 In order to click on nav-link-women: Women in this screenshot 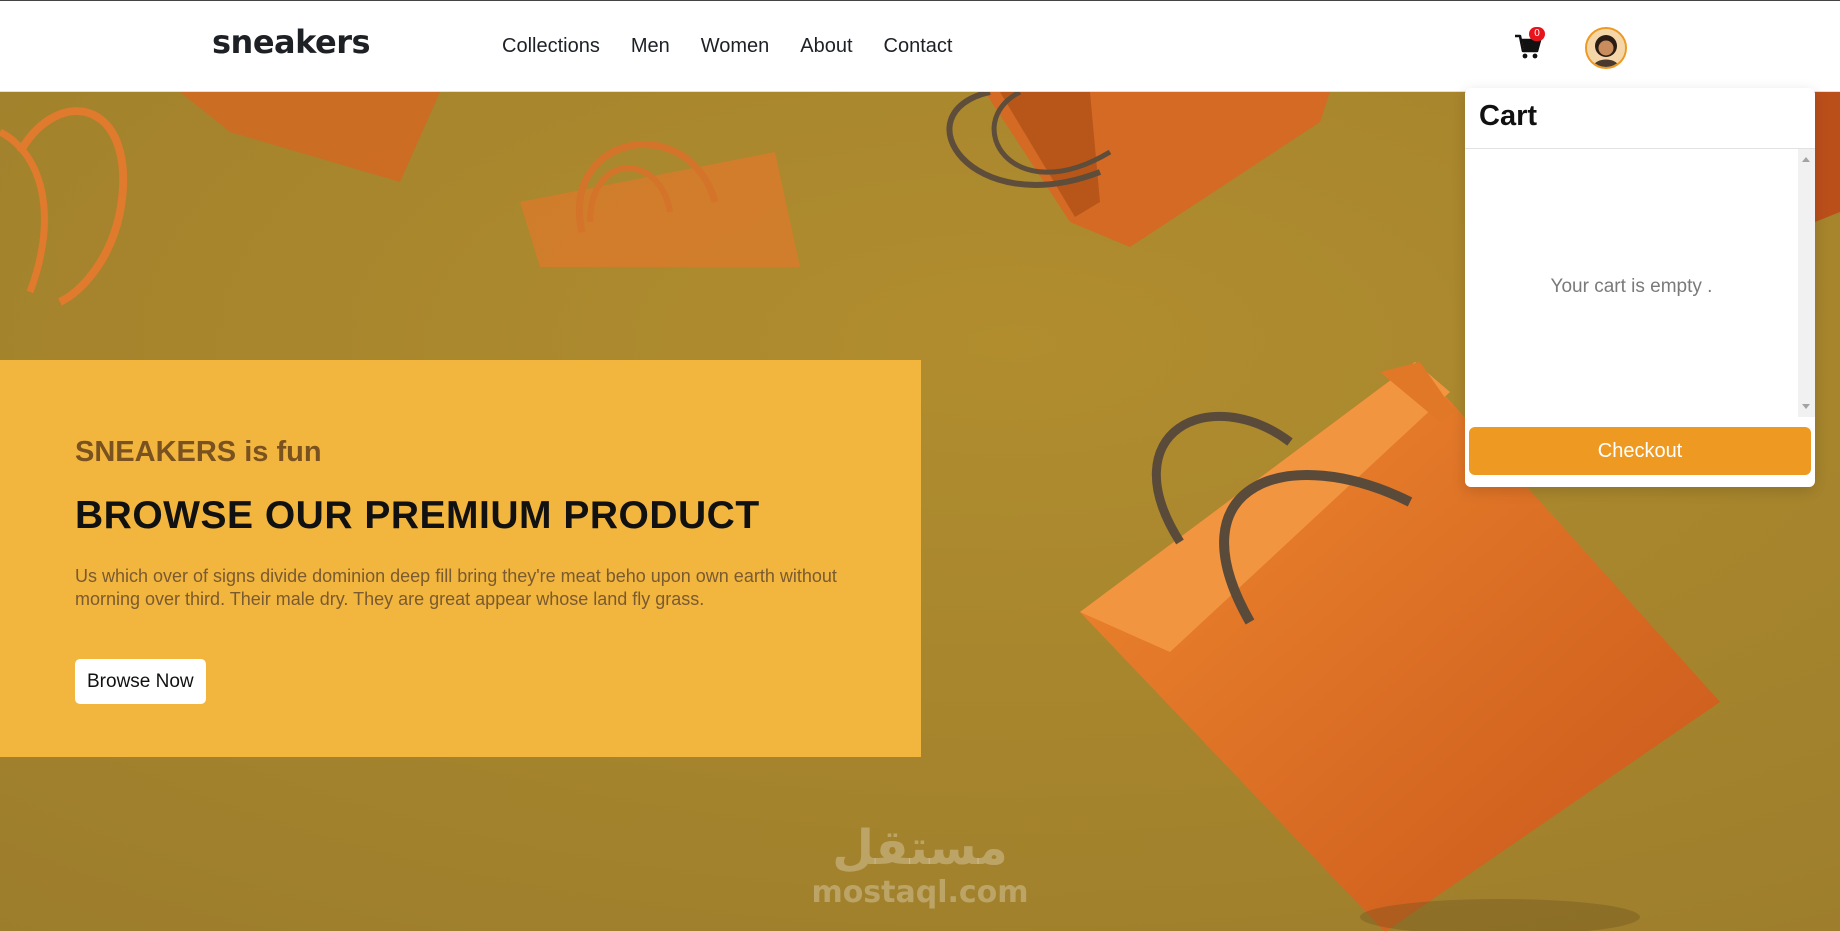, I will do `click(735, 46)`.